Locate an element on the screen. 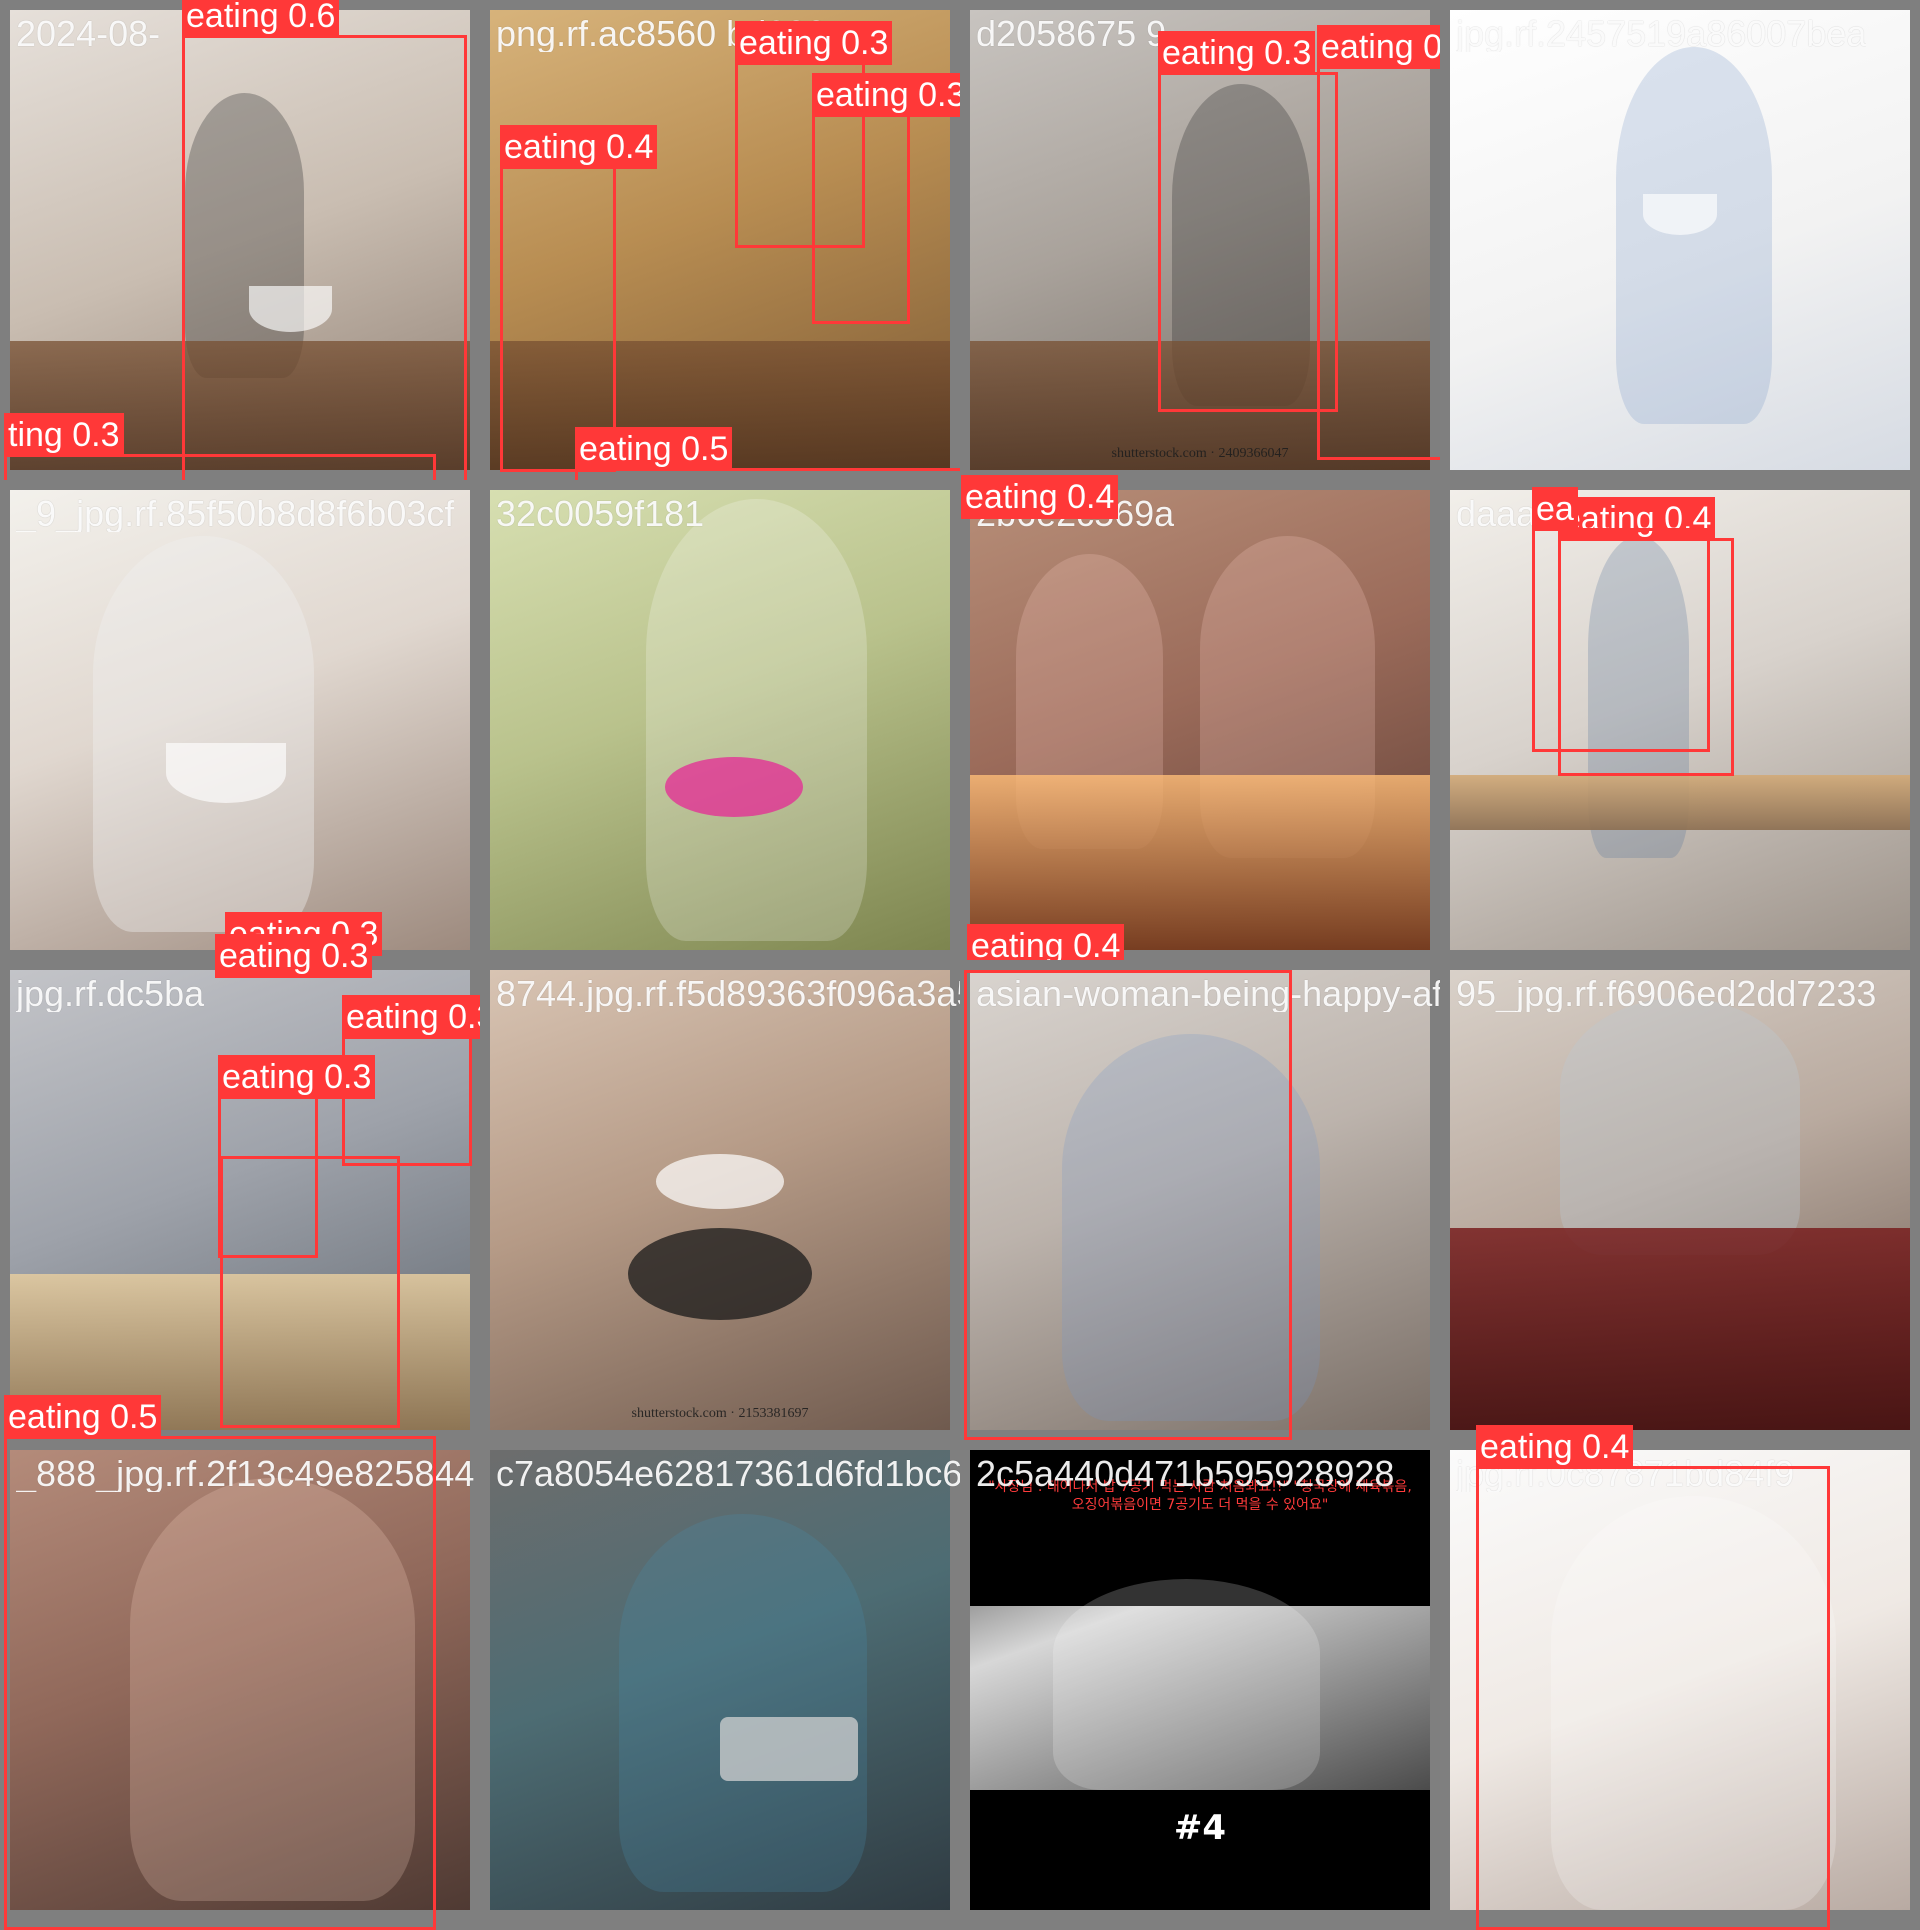 The width and height of the screenshot is (1920, 1930). sushi-platter is located at coordinates (1200, 862).